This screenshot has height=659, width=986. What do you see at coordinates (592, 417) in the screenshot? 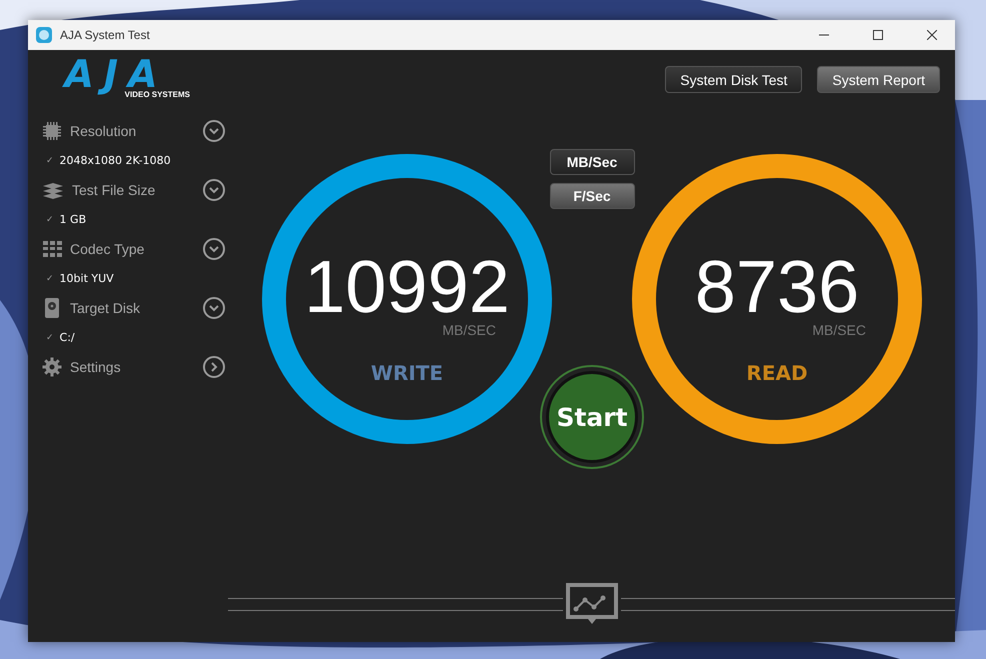
I see `start-button: Start` at bounding box center [592, 417].